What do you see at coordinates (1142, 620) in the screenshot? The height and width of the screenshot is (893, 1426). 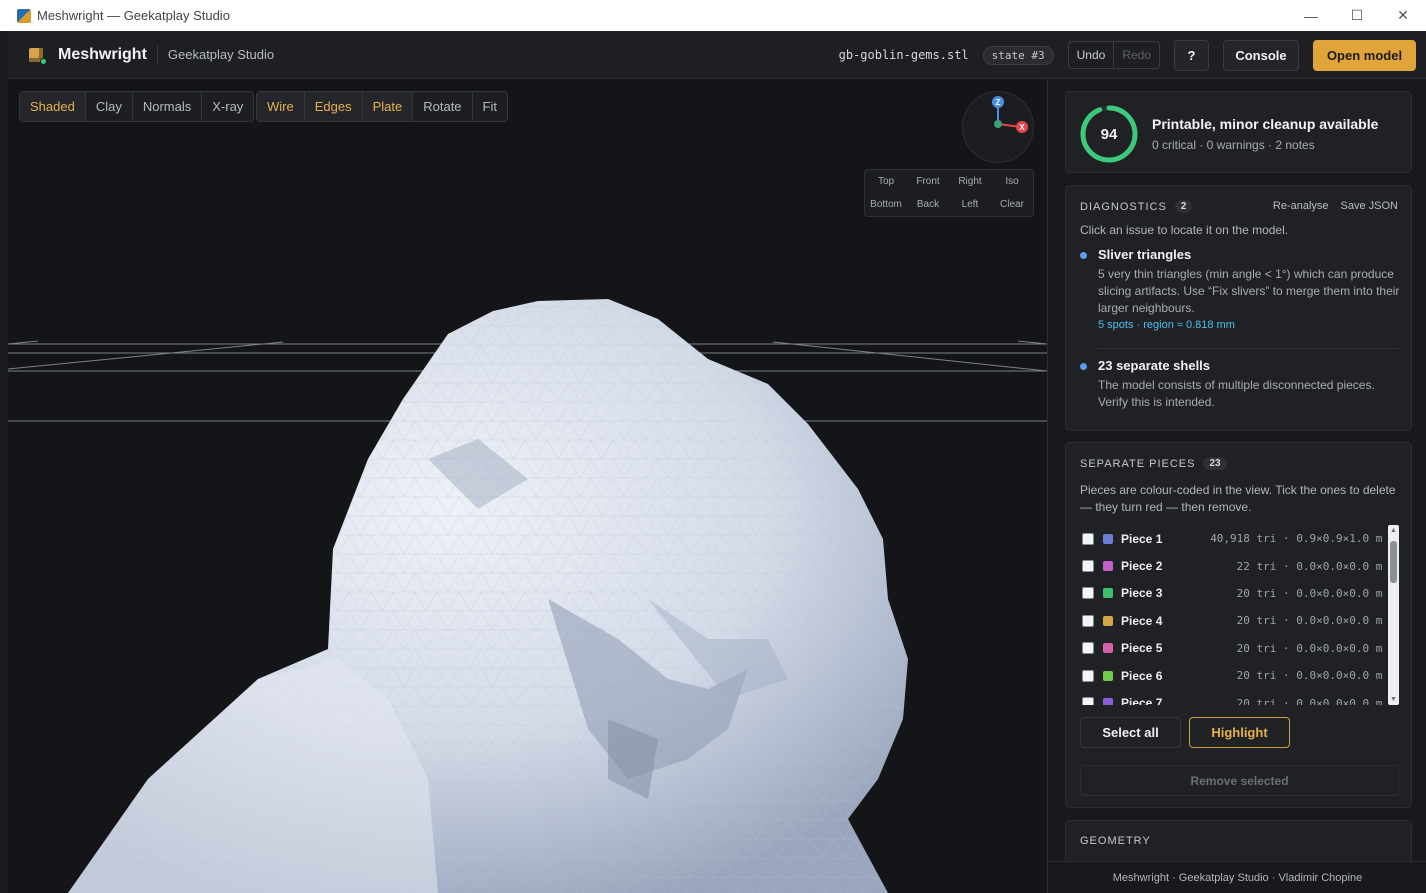 I see `piece-name: Piece 4` at bounding box center [1142, 620].